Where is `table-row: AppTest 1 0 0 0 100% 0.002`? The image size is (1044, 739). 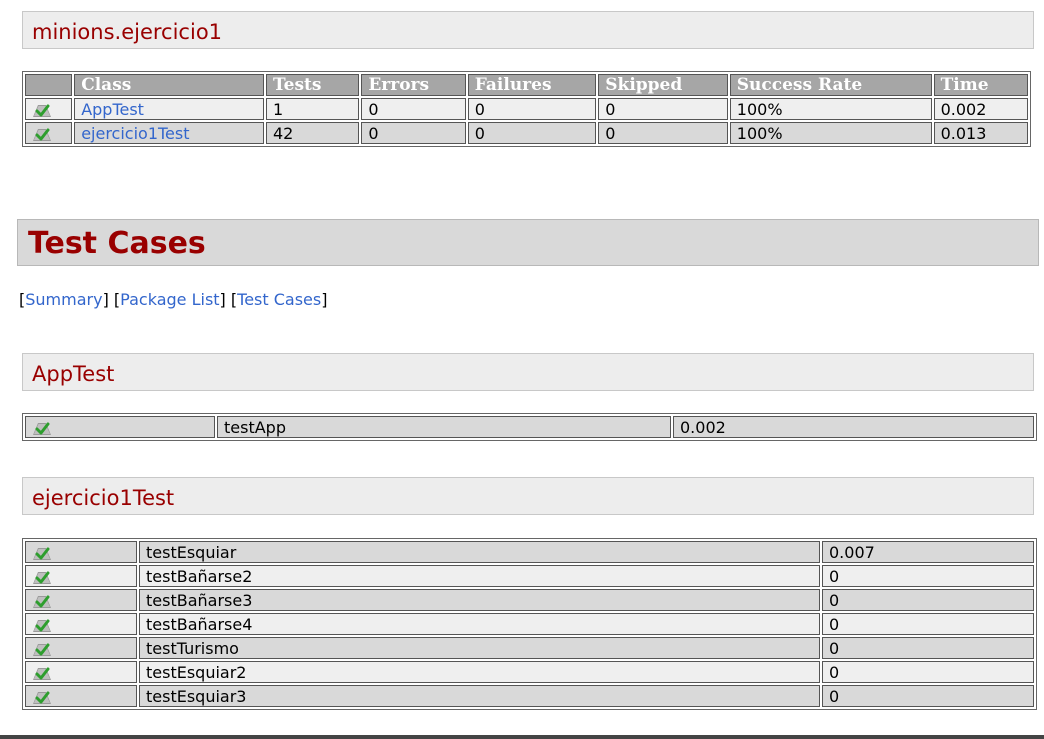
table-row: AppTest 1 0 0 0 100% 0.002 is located at coordinates (526, 109).